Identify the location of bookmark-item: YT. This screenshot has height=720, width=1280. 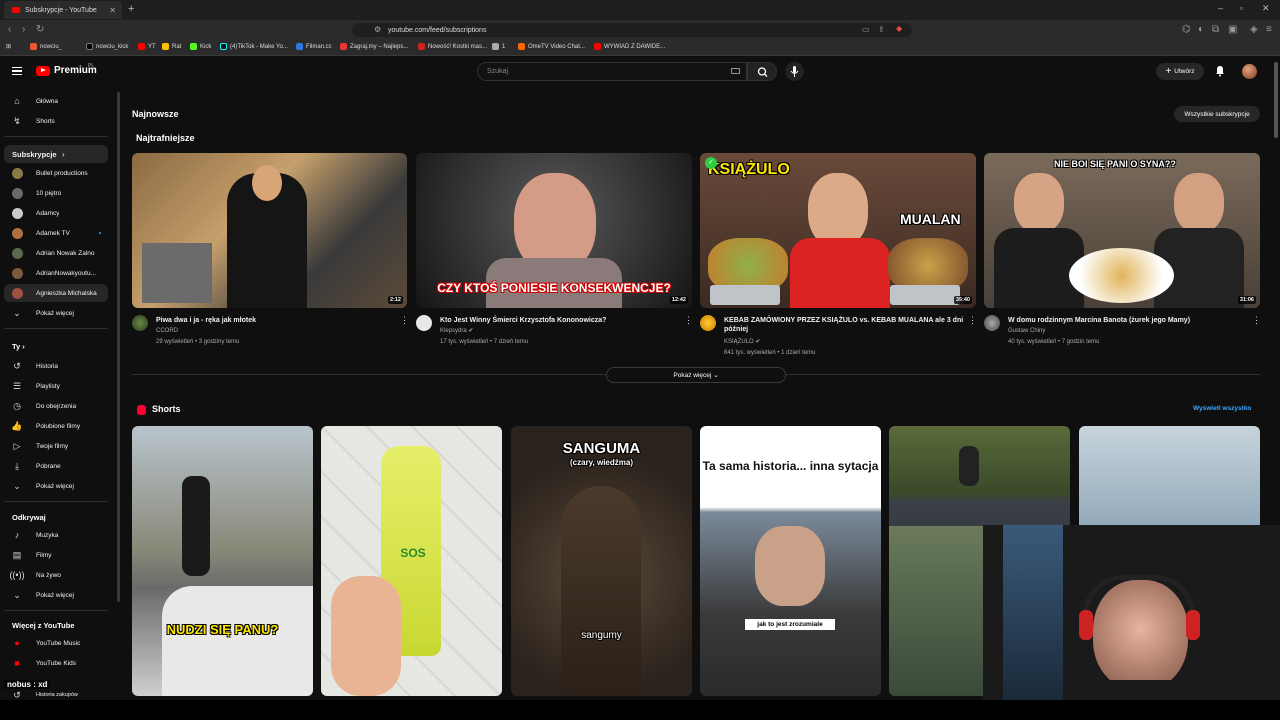
(147, 46).